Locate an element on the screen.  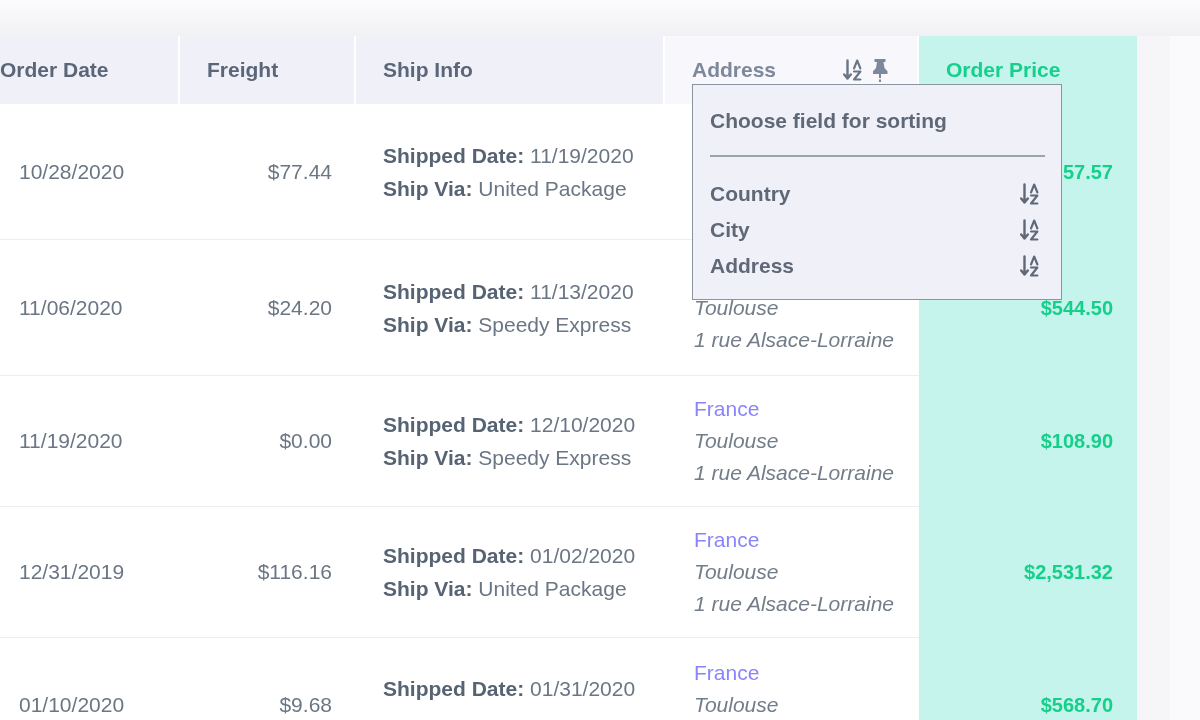
menu-title: Choose field for sorting is located at coordinates (829, 121).